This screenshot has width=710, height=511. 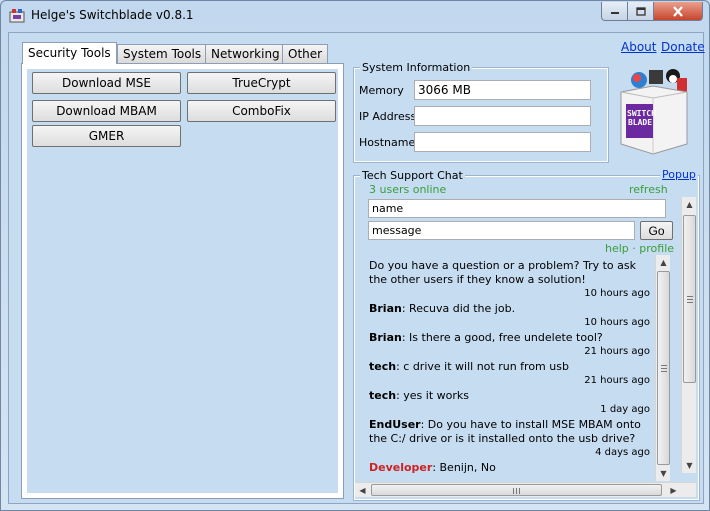 I want to click on chat-name-input: name, so click(x=517, y=208).